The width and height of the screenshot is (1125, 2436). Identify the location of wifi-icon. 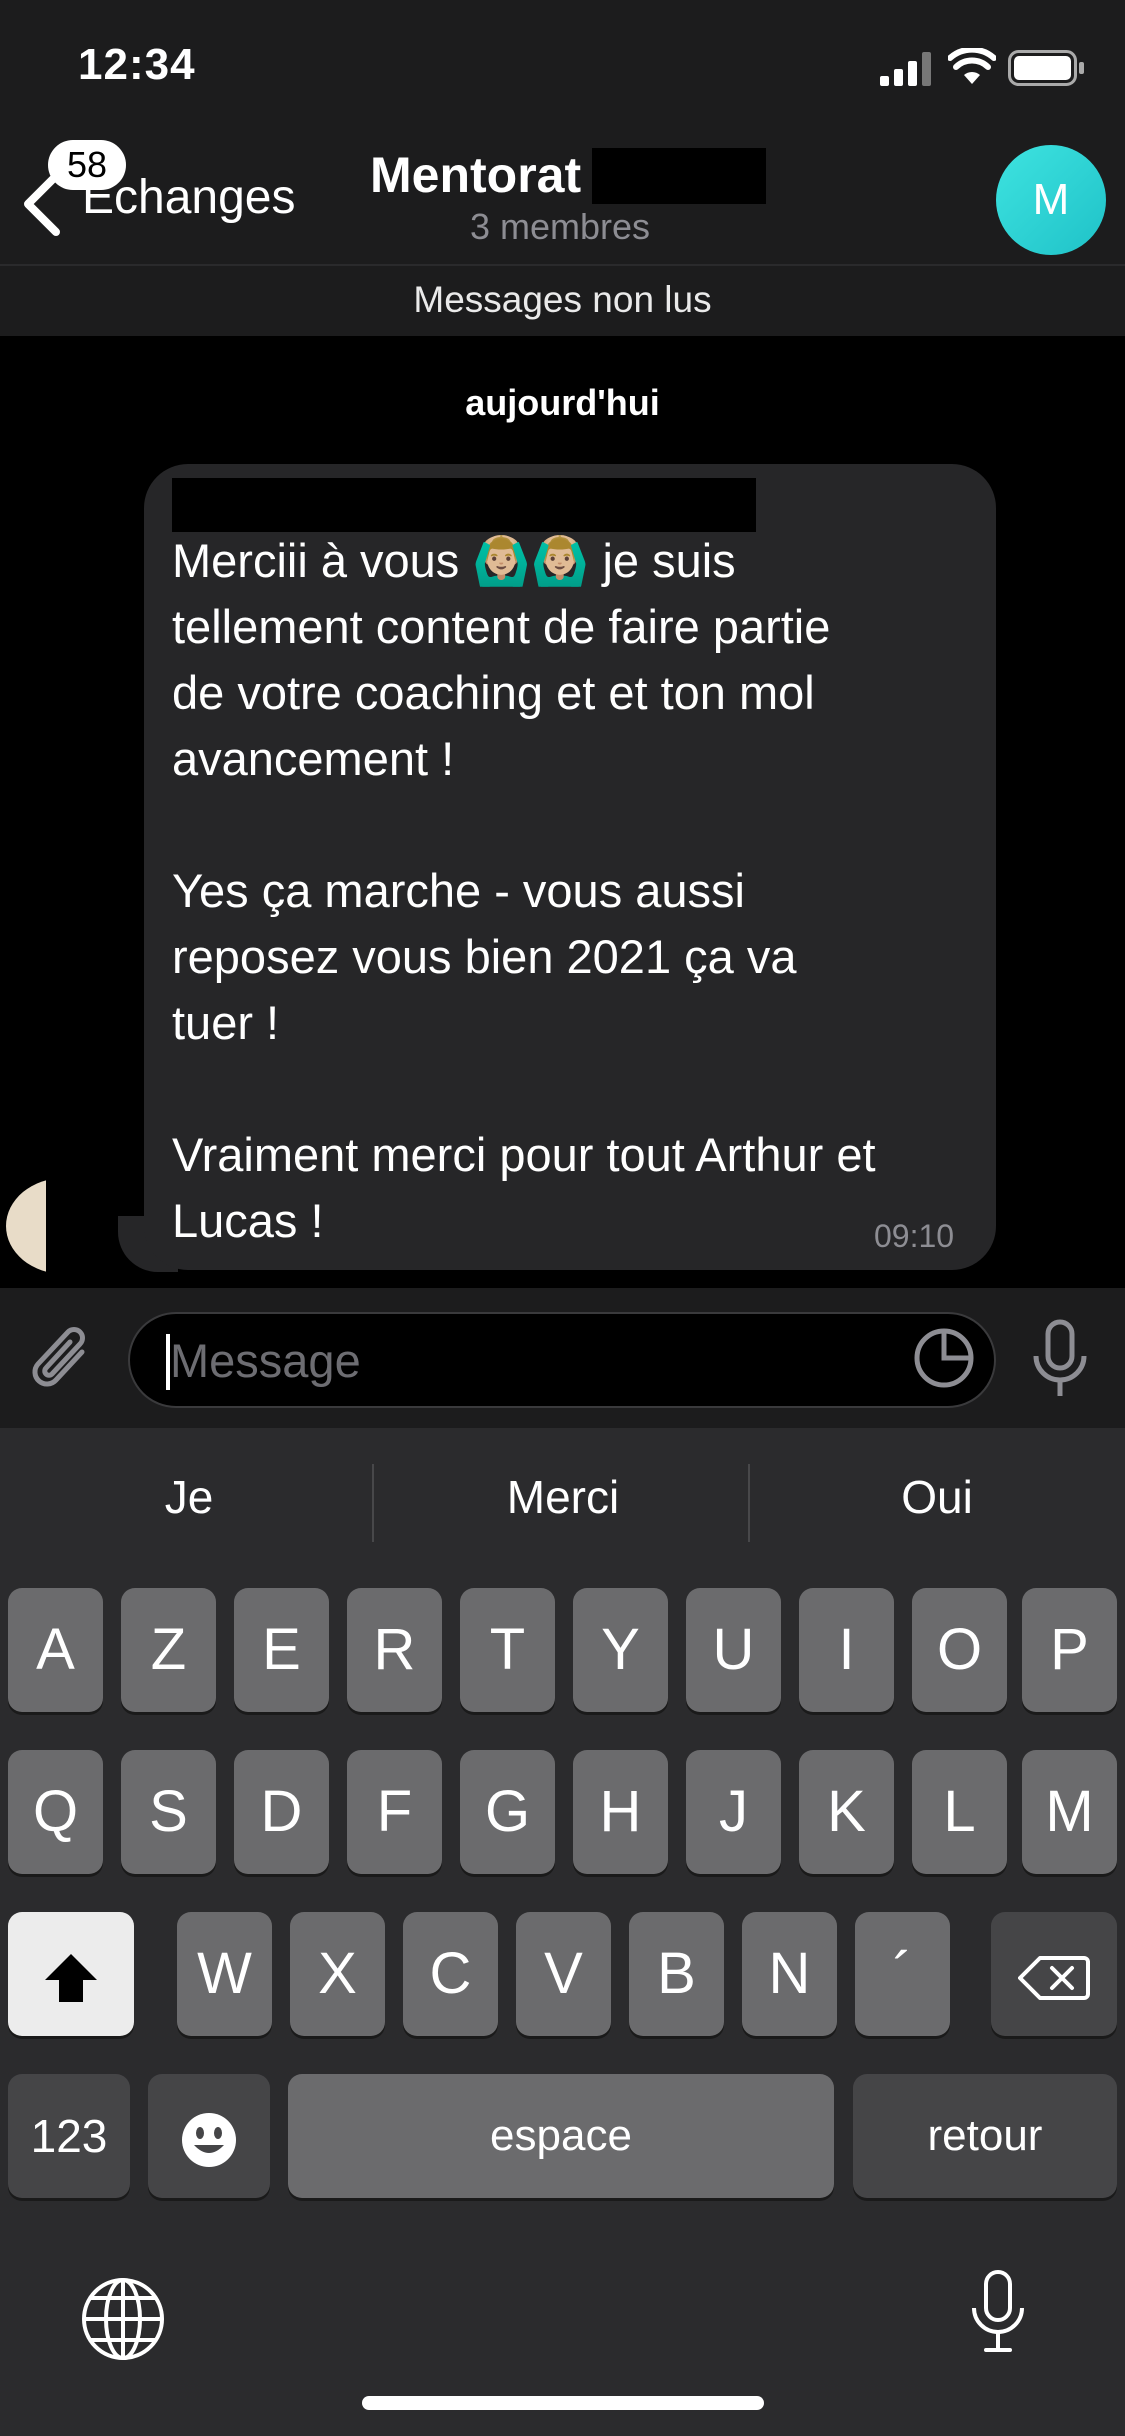
(972, 66).